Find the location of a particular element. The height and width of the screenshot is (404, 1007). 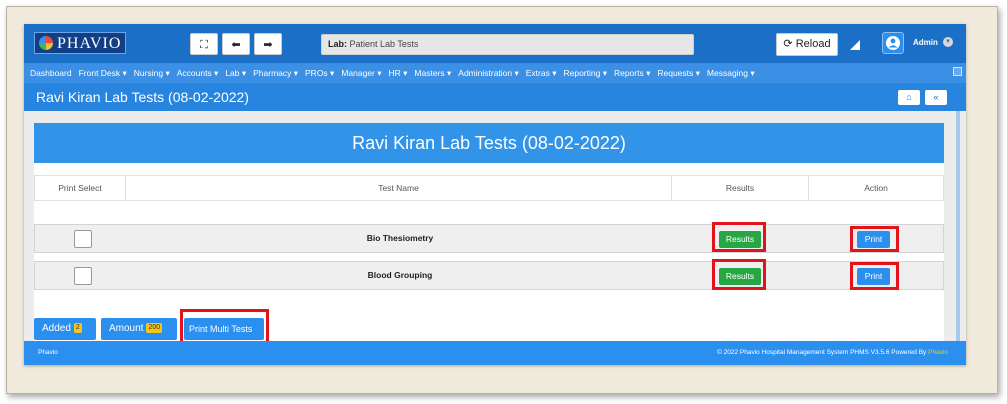

amount-badge: 200 is located at coordinates (154, 328).